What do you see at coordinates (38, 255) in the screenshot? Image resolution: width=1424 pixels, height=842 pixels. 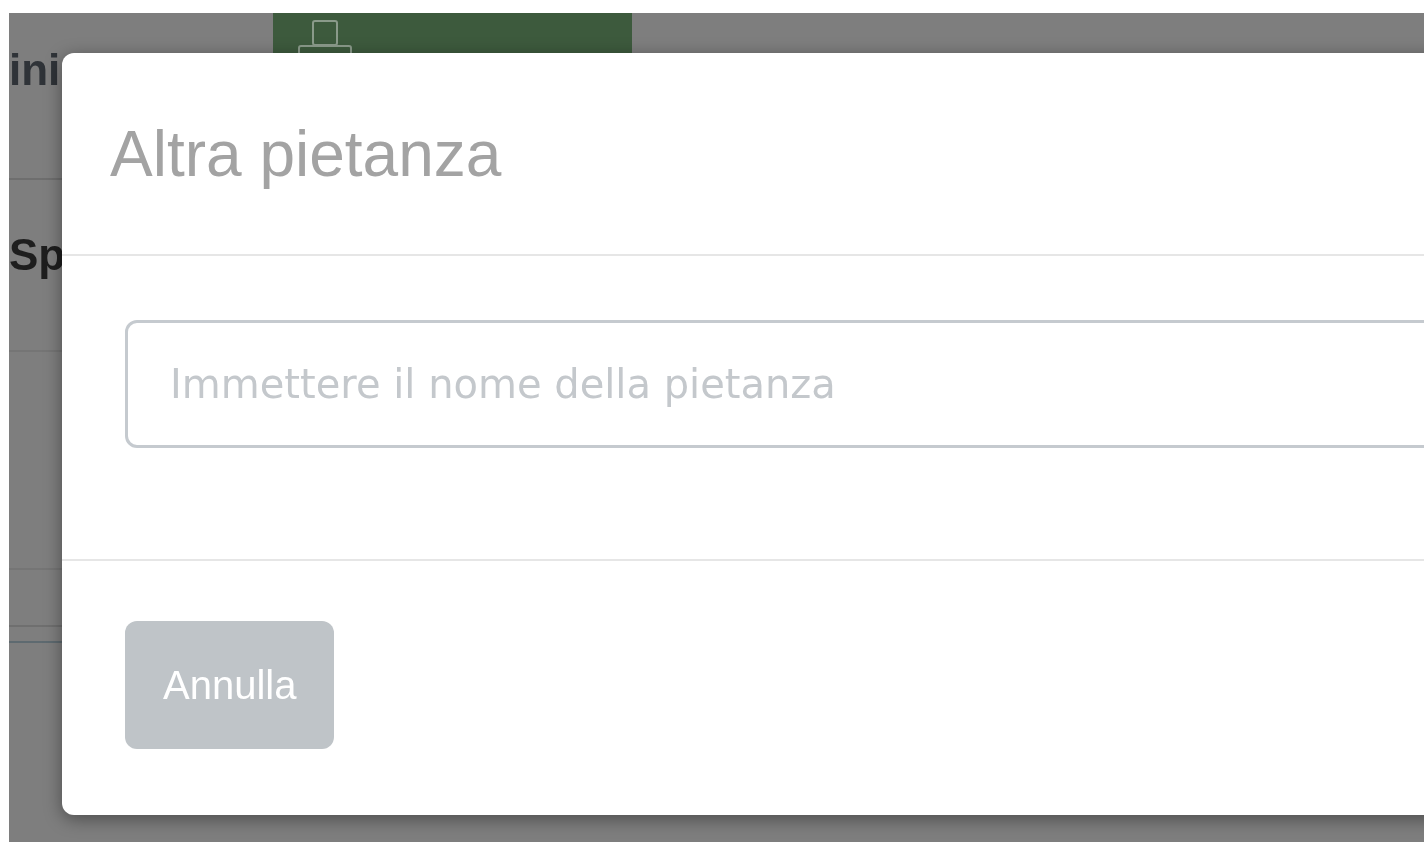 I see `section-heading: Sp` at bounding box center [38, 255].